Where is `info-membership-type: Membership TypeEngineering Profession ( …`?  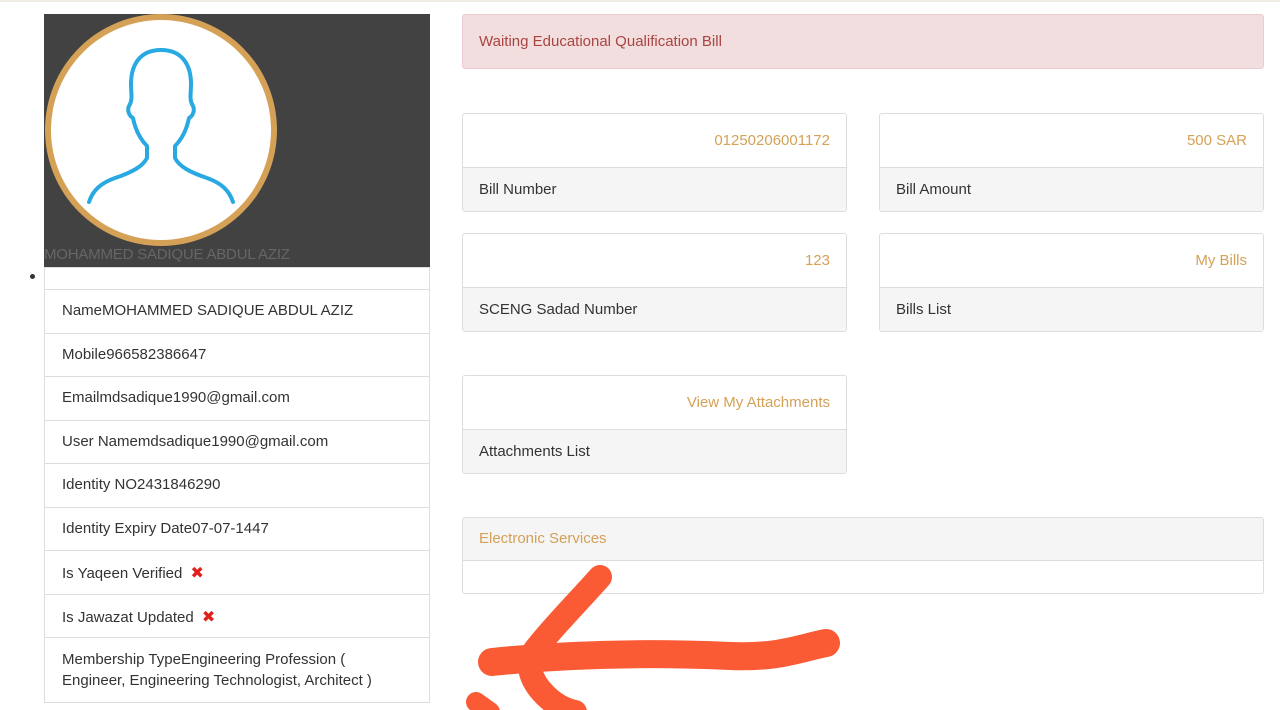 info-membership-type: Membership TypeEngineering Profession ( … is located at coordinates (237, 669).